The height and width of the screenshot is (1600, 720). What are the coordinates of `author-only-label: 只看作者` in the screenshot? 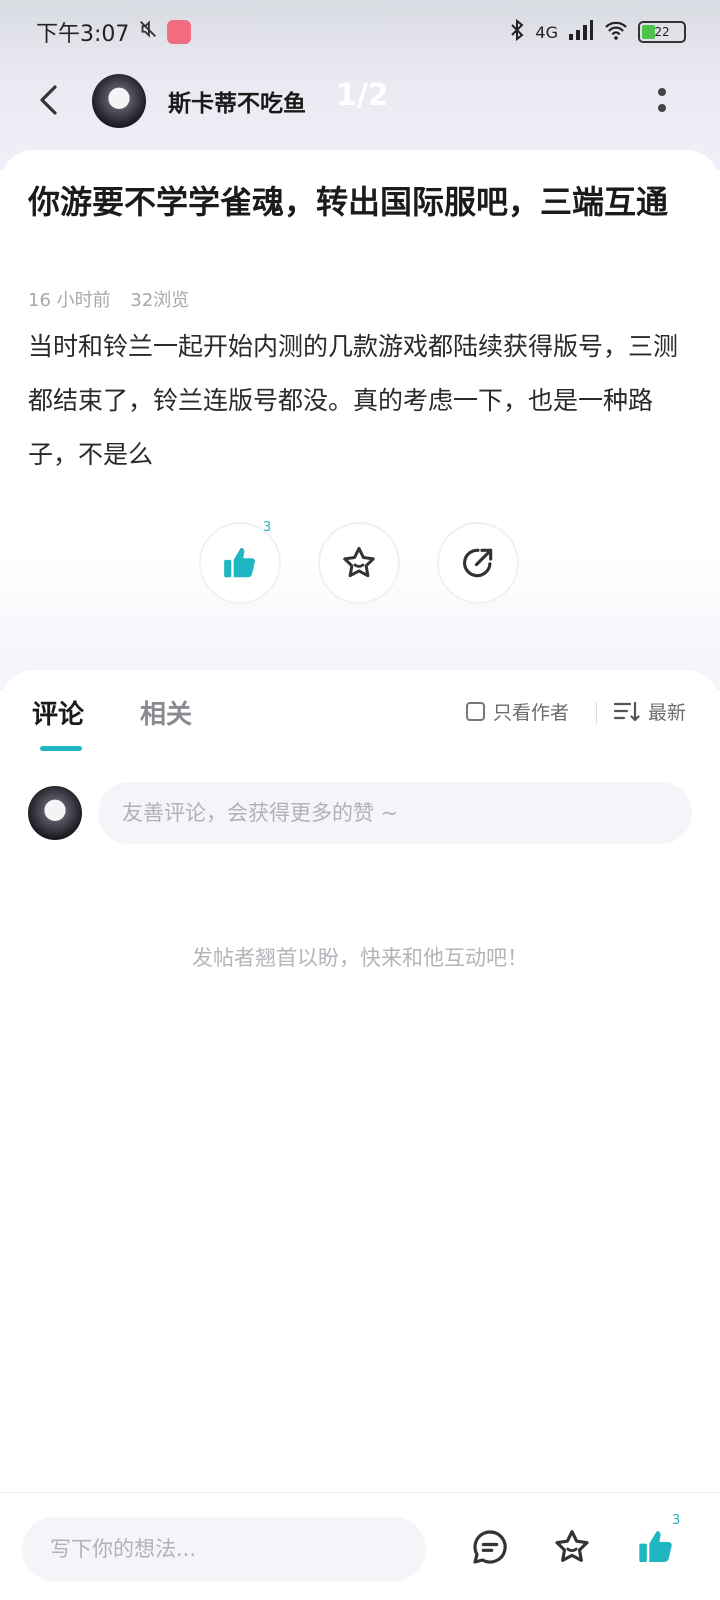 It's located at (531, 713).